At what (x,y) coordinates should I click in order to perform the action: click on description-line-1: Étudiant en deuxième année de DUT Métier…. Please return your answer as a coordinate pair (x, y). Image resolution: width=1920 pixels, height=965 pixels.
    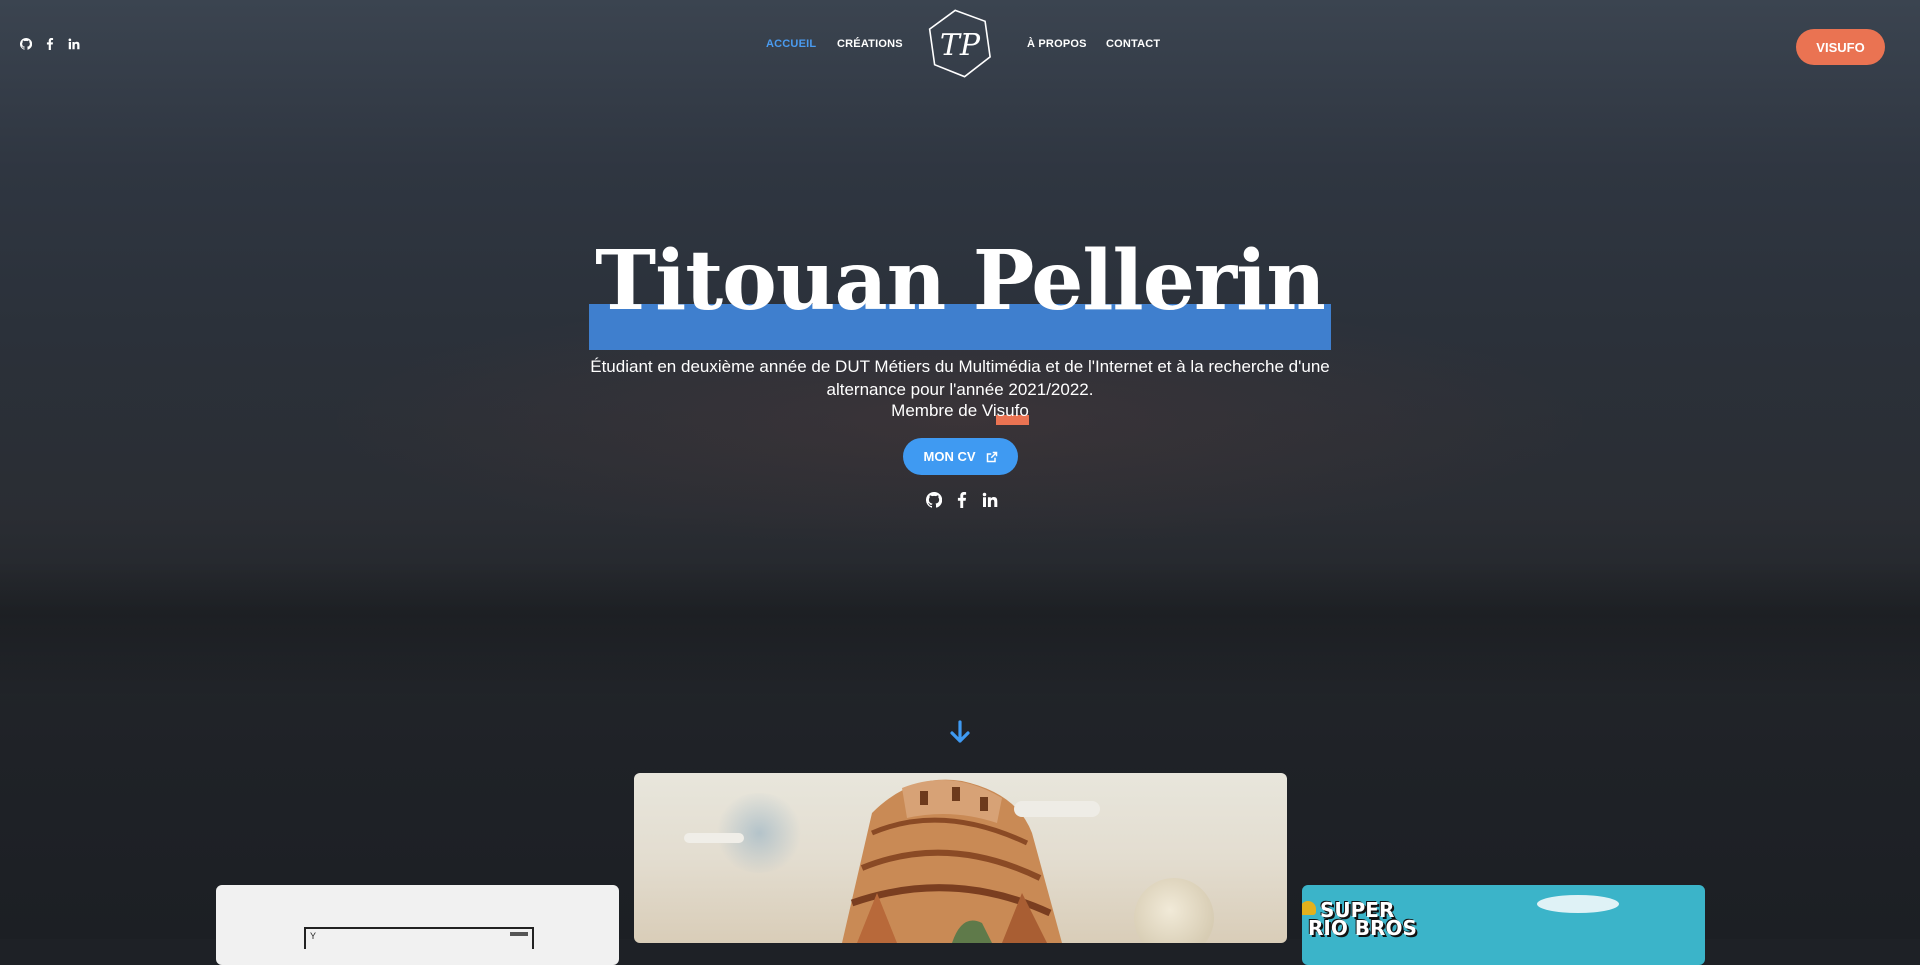
    Looking at the image, I should click on (960, 366).